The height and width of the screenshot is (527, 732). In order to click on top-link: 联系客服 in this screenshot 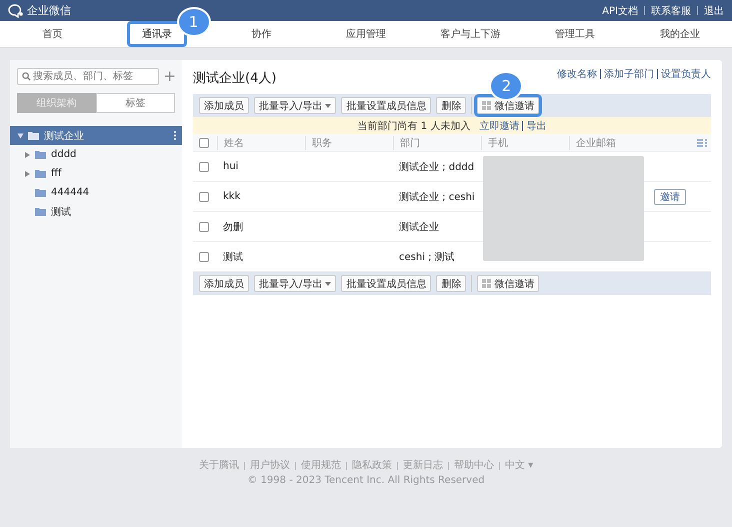, I will do `click(671, 11)`.